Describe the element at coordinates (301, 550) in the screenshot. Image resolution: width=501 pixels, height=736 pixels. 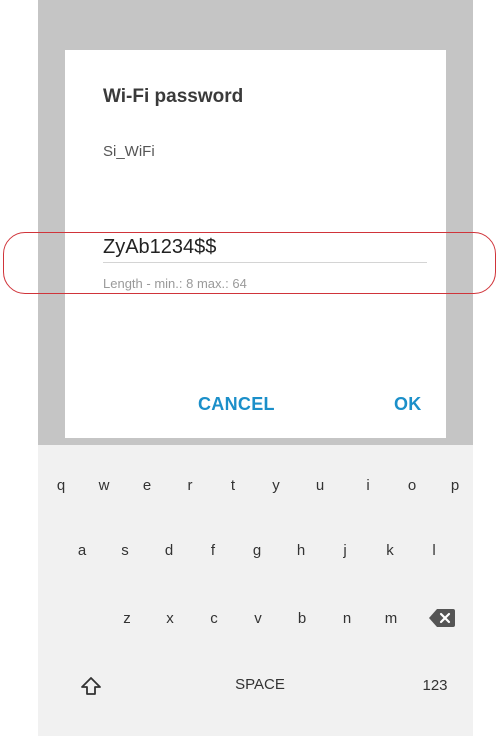
I see `key-h: h` at that location.